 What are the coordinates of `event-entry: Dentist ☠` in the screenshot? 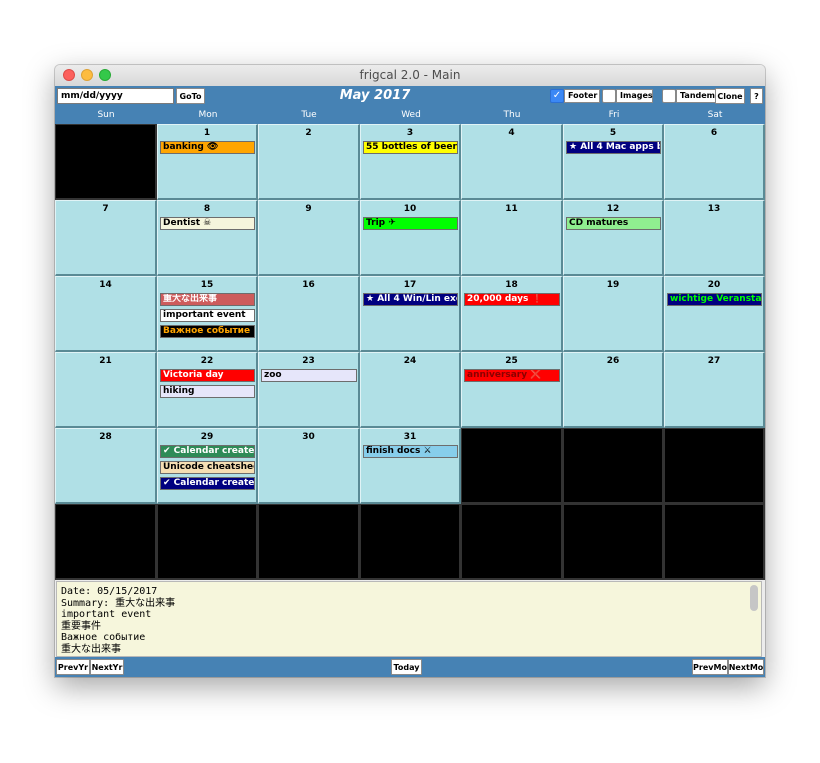 It's located at (207, 223).